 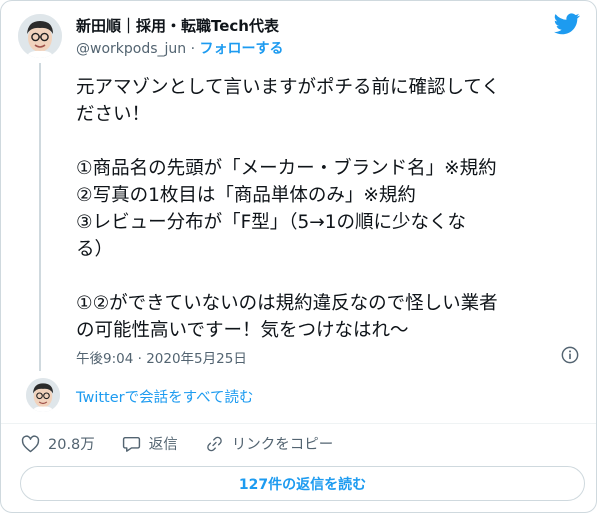 What do you see at coordinates (161, 357) in the screenshot?
I see `tweet-timestamp: 午後9:04 · 2020年5月25日` at bounding box center [161, 357].